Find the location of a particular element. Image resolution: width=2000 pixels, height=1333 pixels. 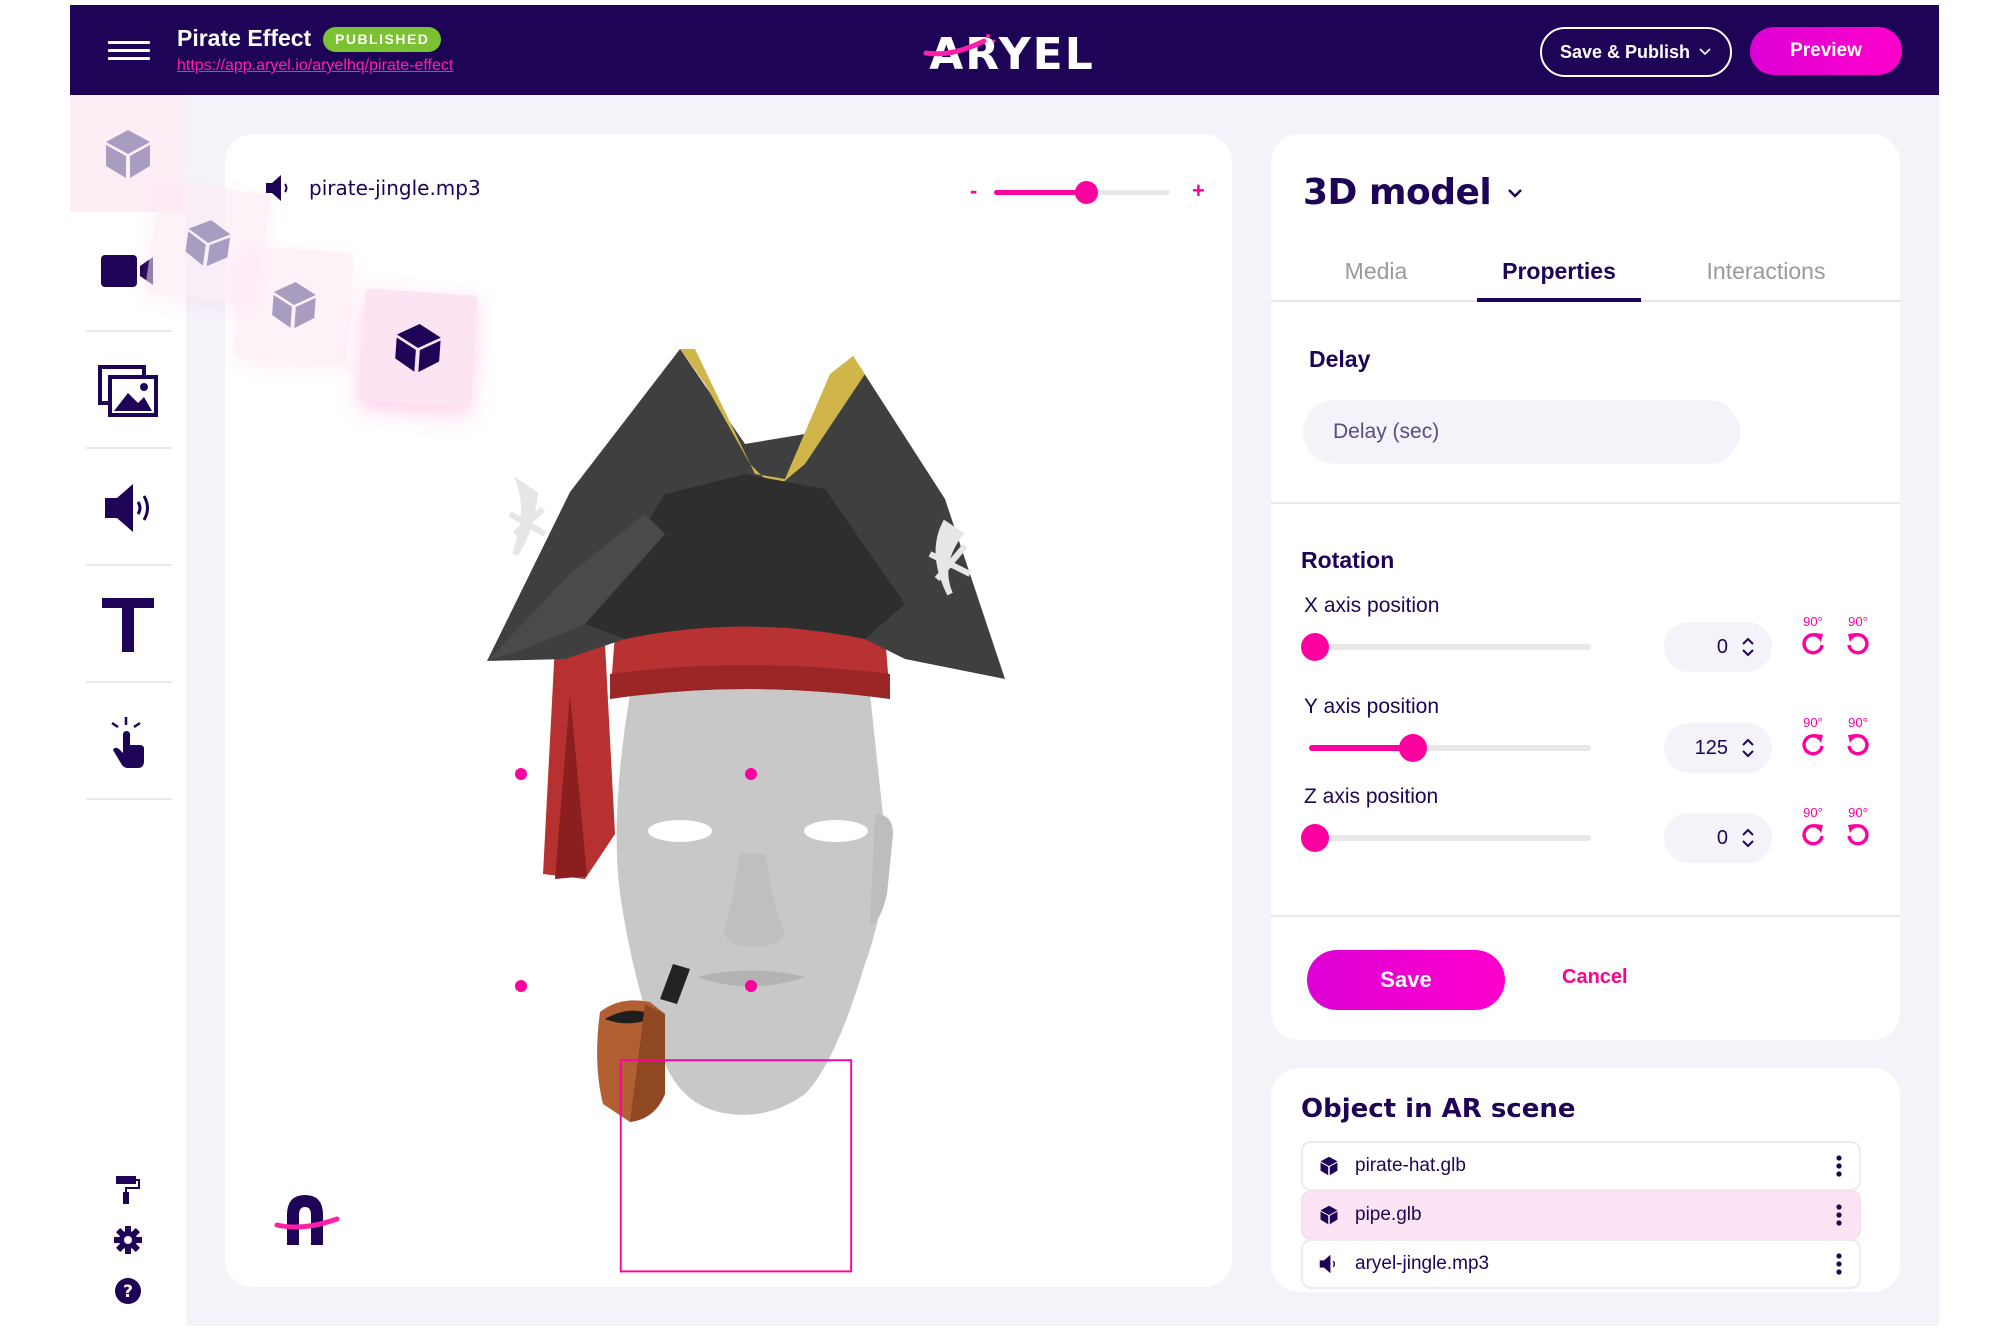

images-icon is located at coordinates (128, 390).